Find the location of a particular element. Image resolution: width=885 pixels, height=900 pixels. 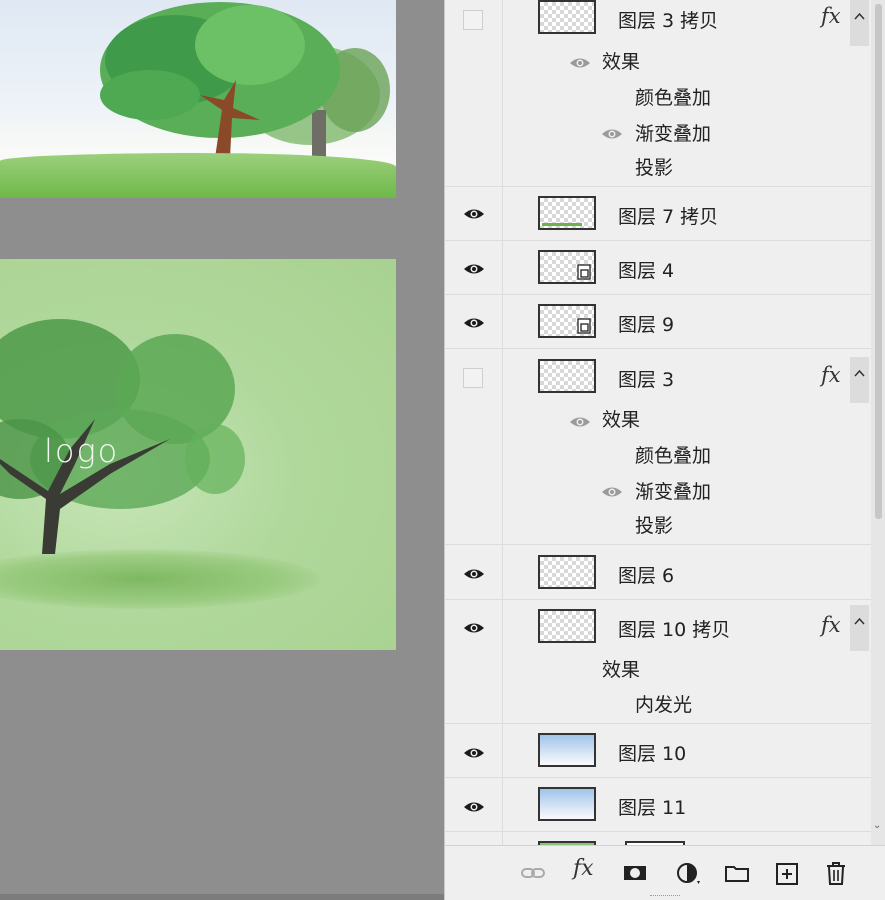

logo-text: logo is located at coordinates (82, 451).